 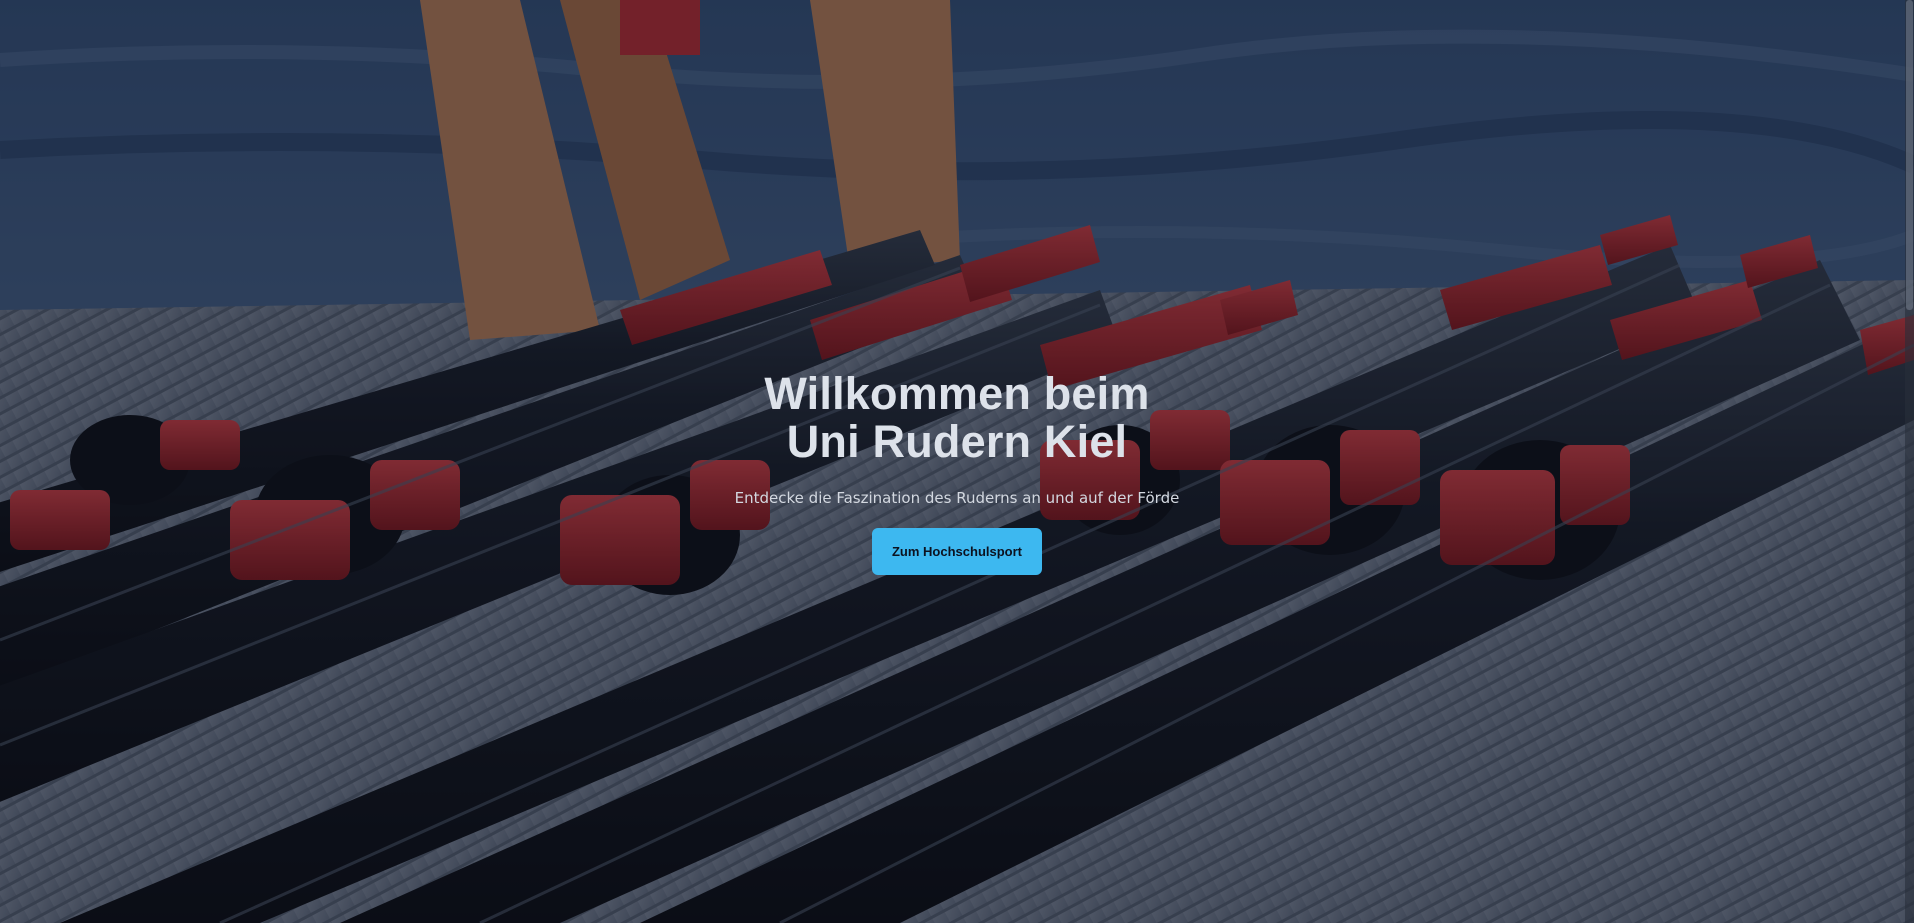 I want to click on hero-title: Willkommen beim Uni Rudern Kiel, so click(x=957, y=418).